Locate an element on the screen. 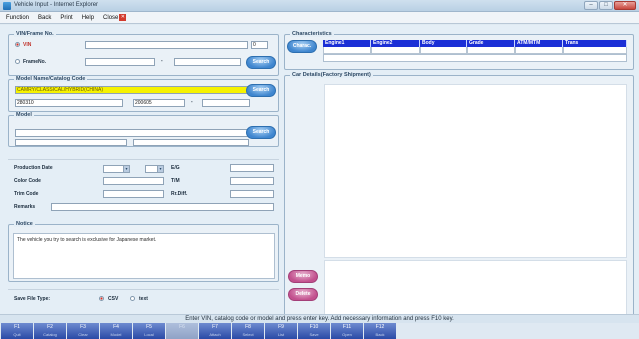 The width and height of the screenshot is (639, 339). f6-key: F6 is located at coordinates (182, 331).